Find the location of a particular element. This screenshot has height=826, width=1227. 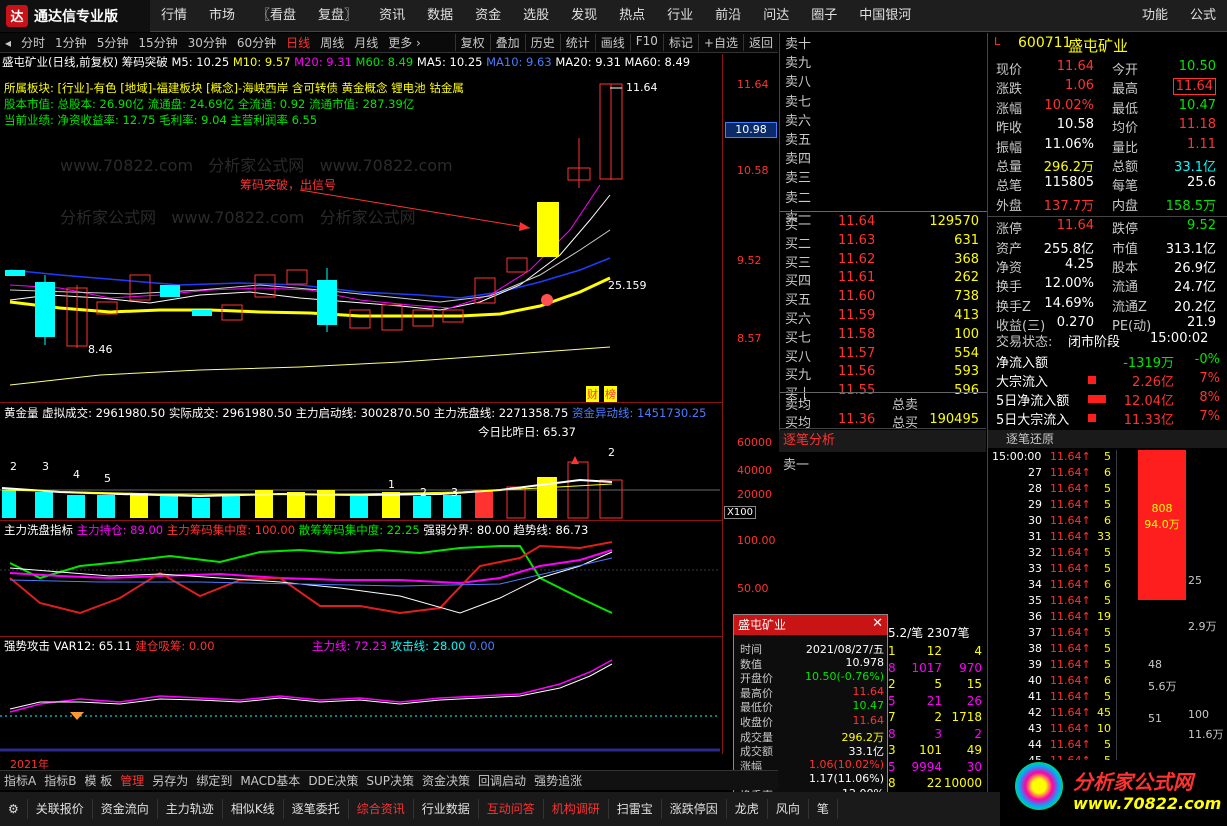

menu-item: 前沿 is located at coordinates (728, 16).